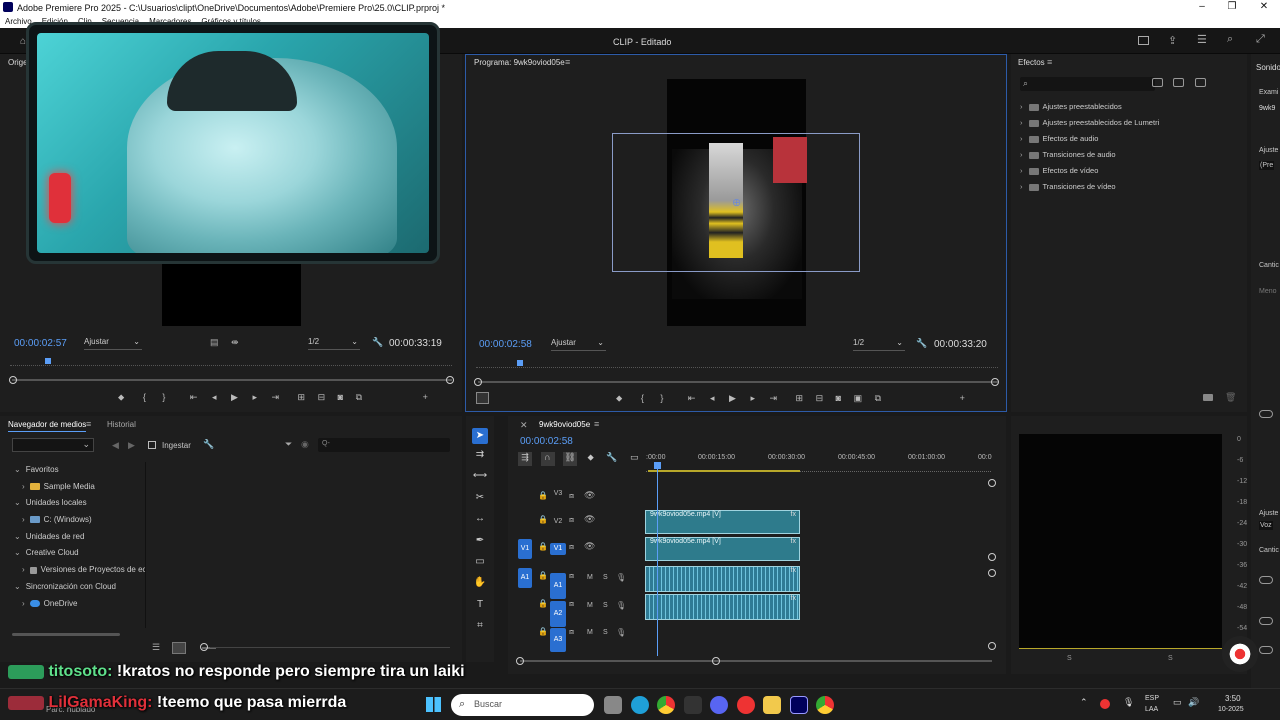 The height and width of the screenshot is (720, 1280). Describe the element at coordinates (525, 578) in the screenshot. I see `source-target: A1` at that location.